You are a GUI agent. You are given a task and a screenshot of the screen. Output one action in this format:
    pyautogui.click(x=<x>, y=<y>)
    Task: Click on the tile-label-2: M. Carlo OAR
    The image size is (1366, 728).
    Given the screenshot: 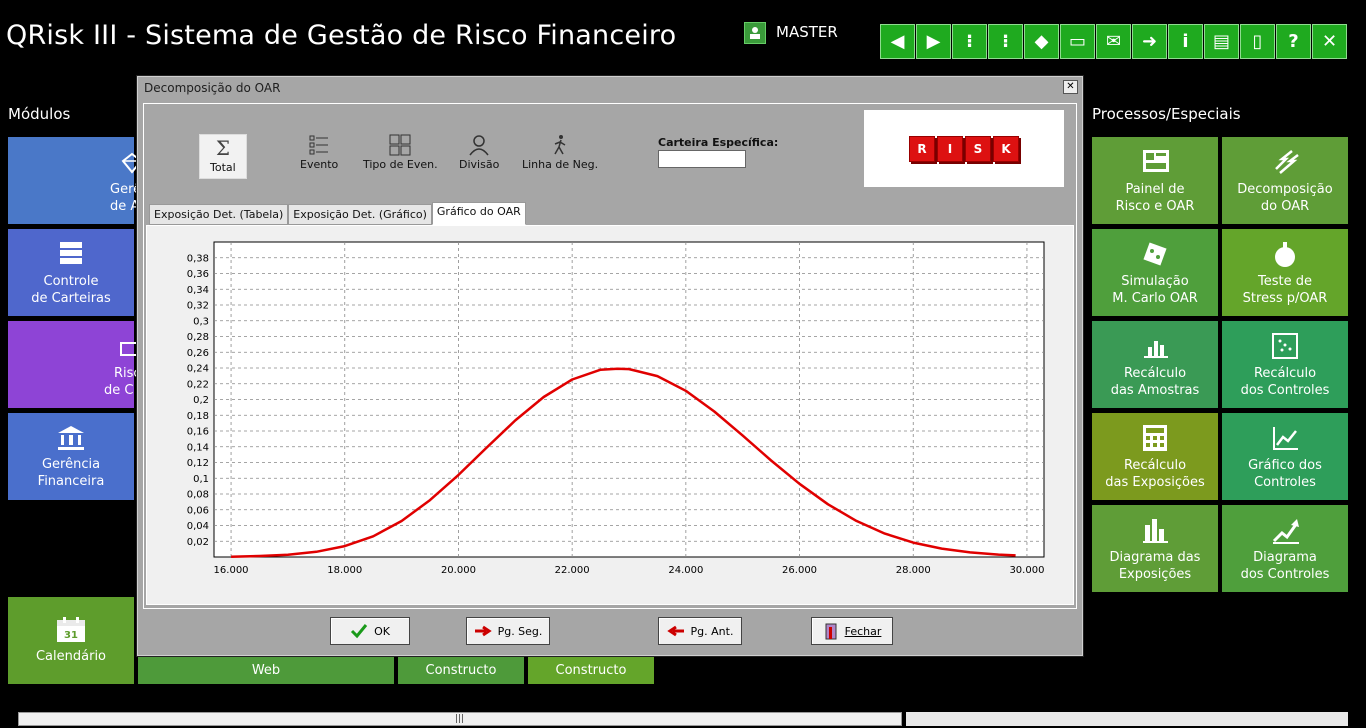 What is the action you would take?
    pyautogui.click(x=1155, y=298)
    